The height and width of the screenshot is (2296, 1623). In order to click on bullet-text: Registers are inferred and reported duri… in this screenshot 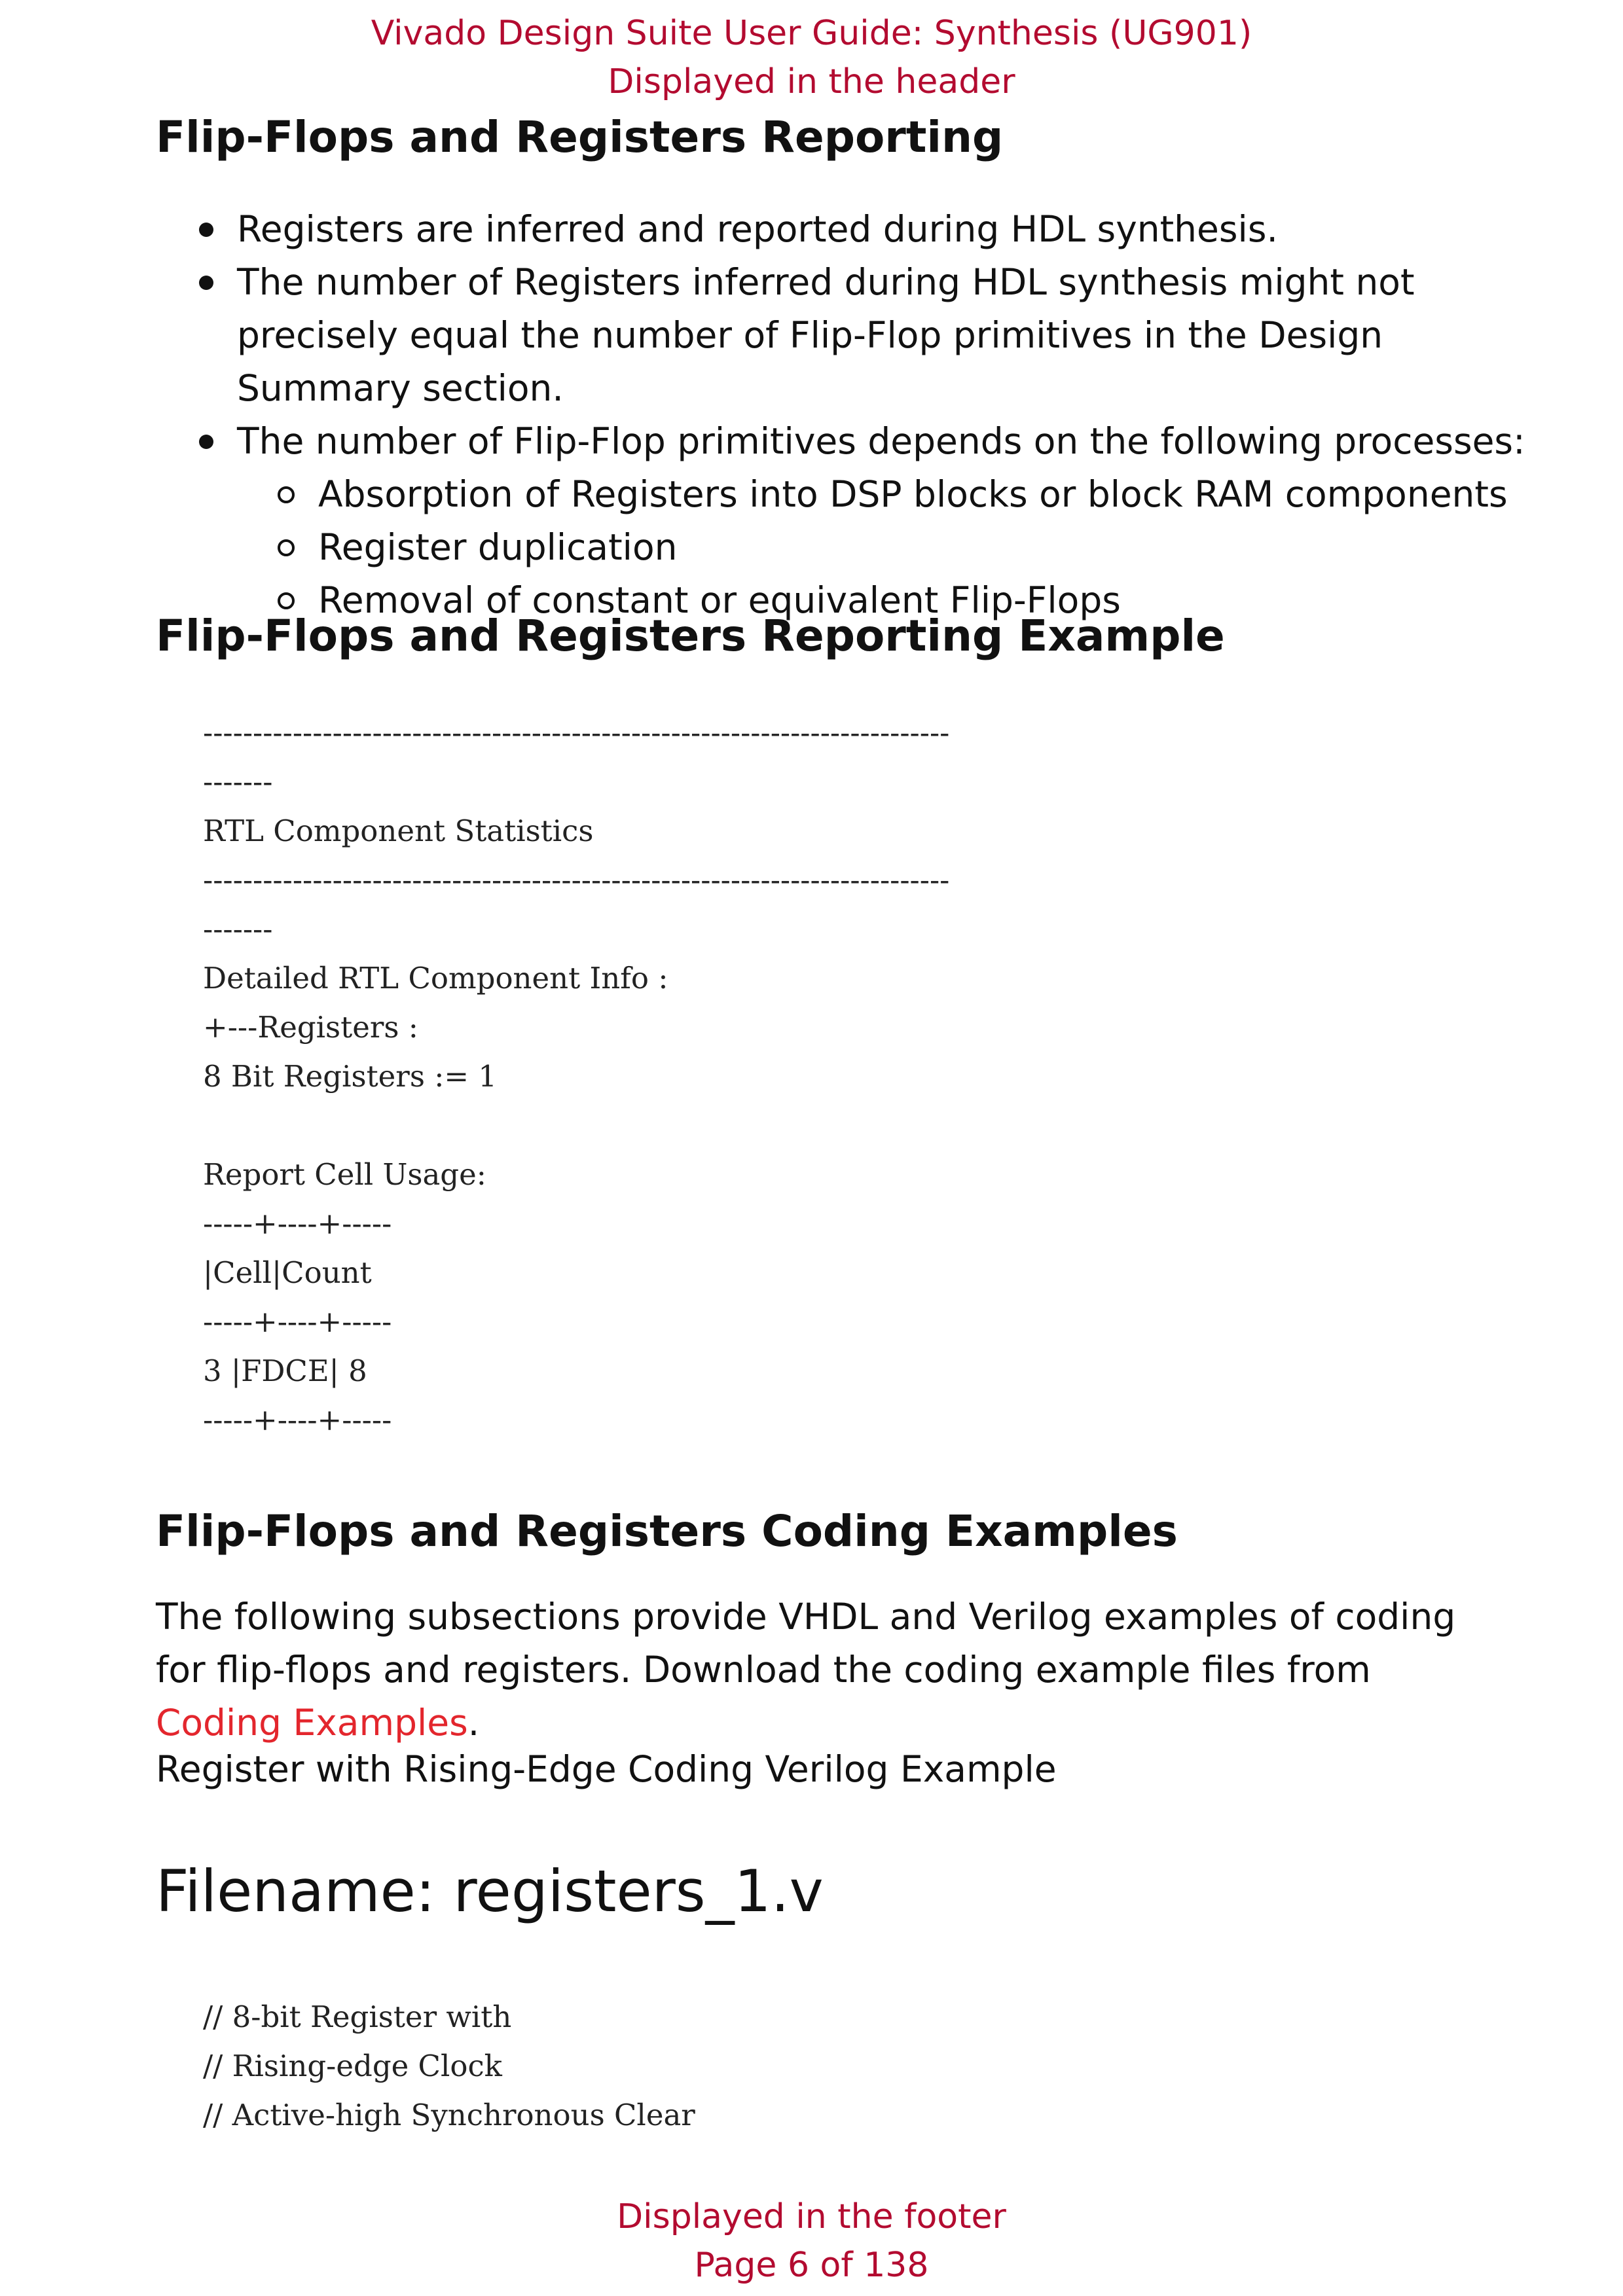, I will do `click(757, 229)`.